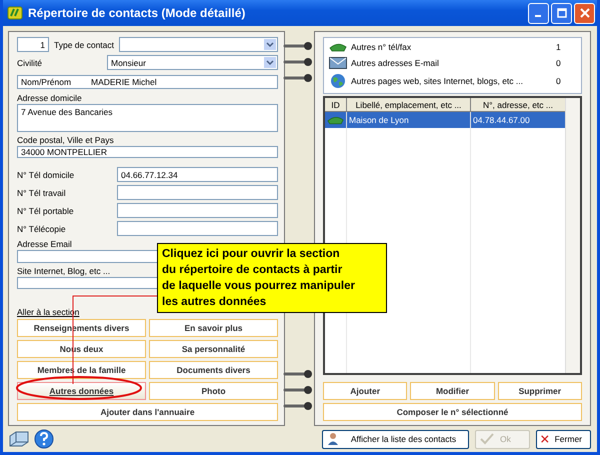  What do you see at coordinates (46, 175) in the screenshot?
I see `field-label: N° Tél domicile` at bounding box center [46, 175].